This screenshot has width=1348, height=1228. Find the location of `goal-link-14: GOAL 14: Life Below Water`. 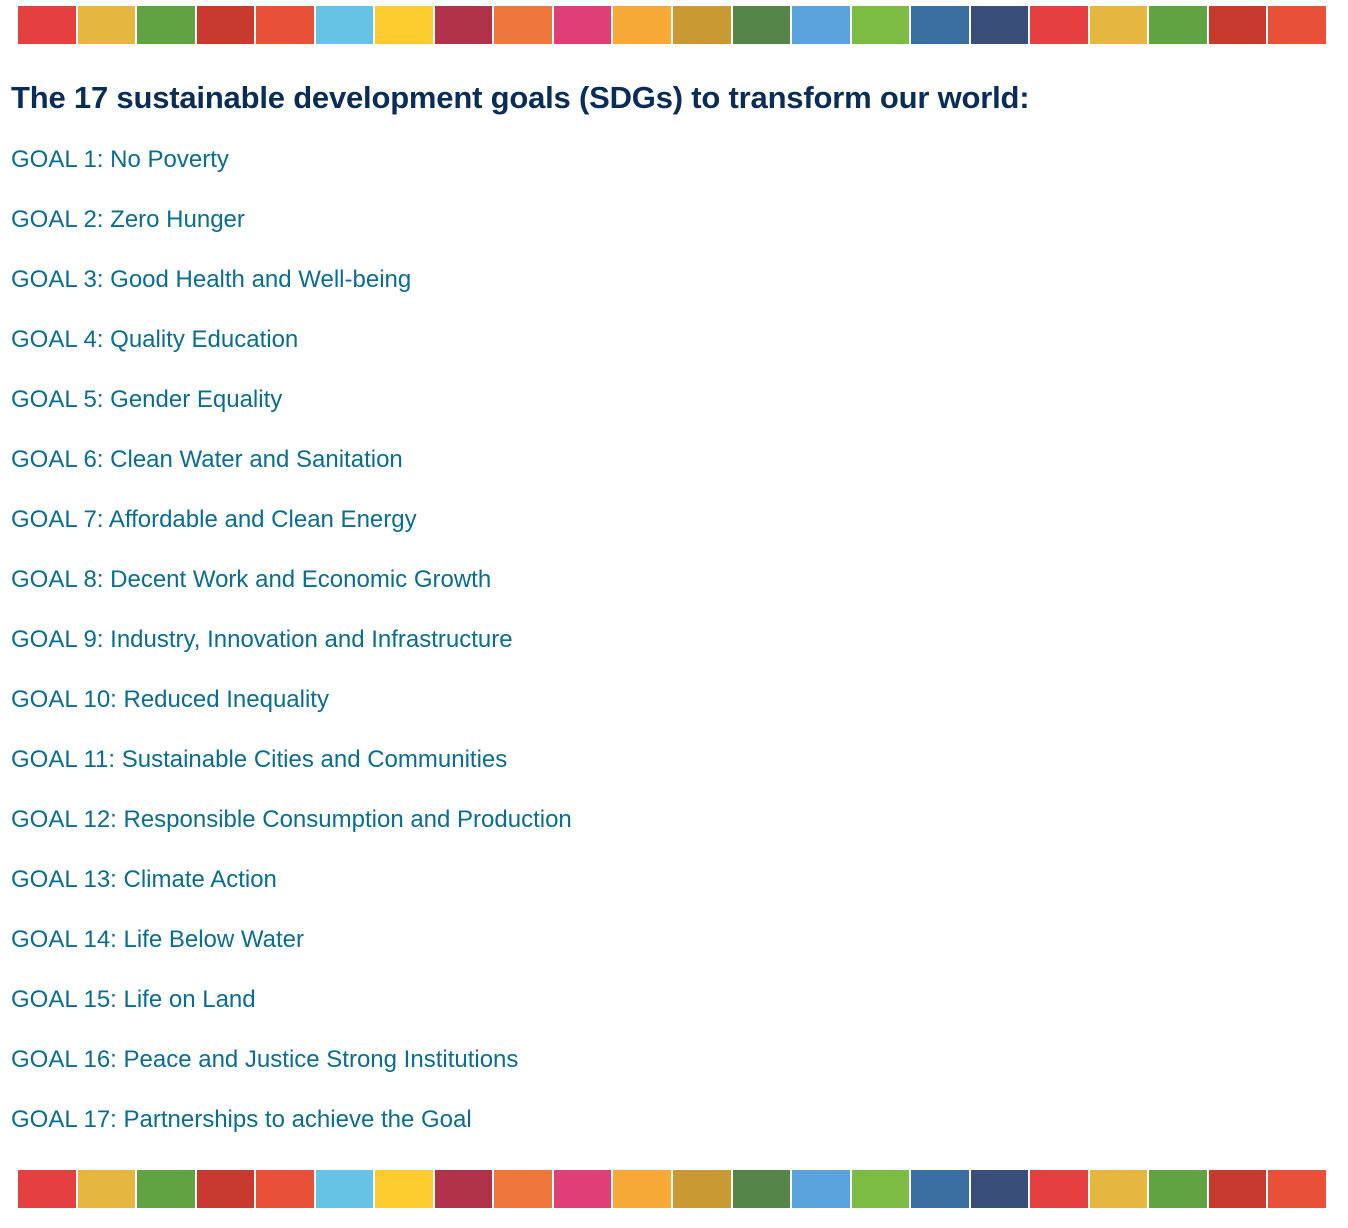

goal-link-14: GOAL 14: Life Below Water is located at coordinates (157, 939).